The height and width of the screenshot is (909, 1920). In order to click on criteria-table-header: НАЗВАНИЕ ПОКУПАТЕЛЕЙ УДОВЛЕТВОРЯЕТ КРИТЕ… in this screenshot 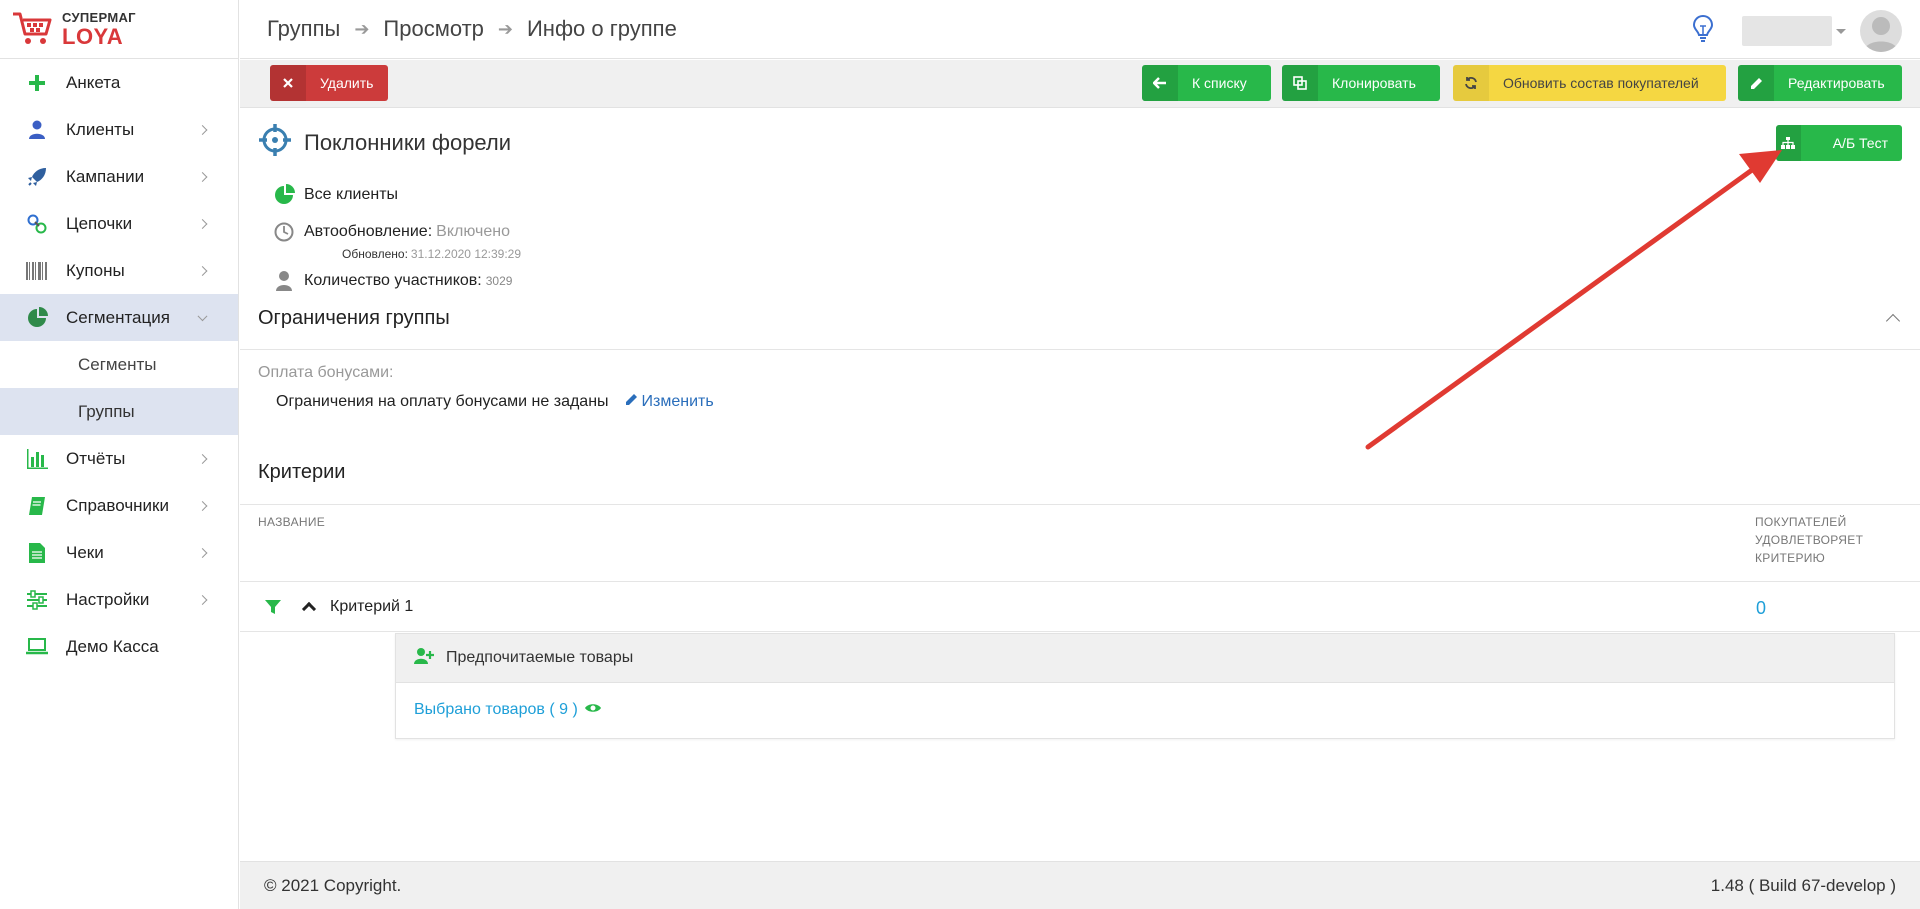, I will do `click(1080, 543)`.